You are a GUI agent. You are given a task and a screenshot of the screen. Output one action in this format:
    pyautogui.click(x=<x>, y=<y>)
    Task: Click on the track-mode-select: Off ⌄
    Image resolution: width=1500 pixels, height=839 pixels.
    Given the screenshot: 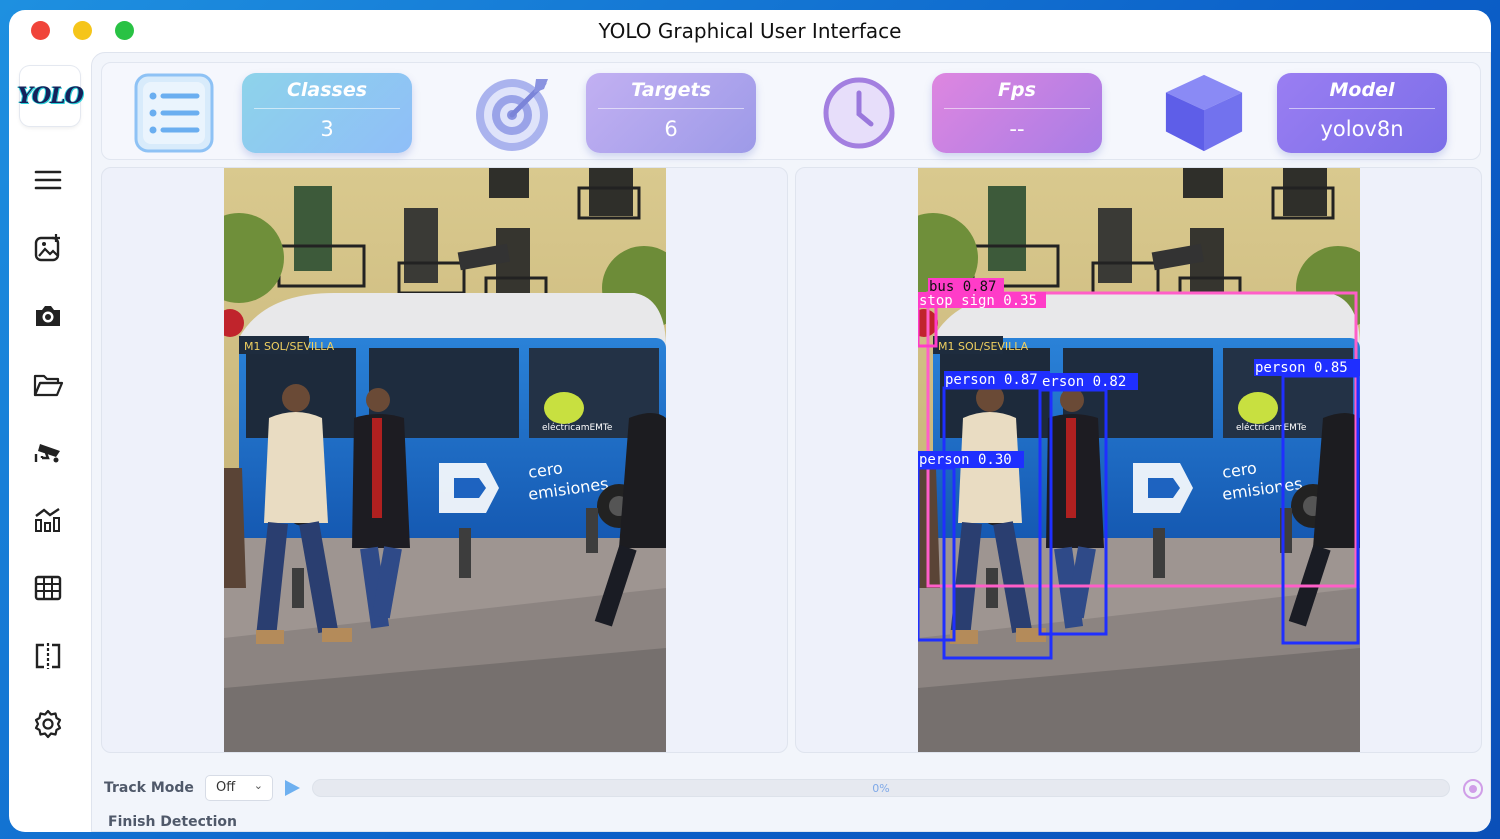 What is the action you would take?
    pyautogui.click(x=239, y=788)
    